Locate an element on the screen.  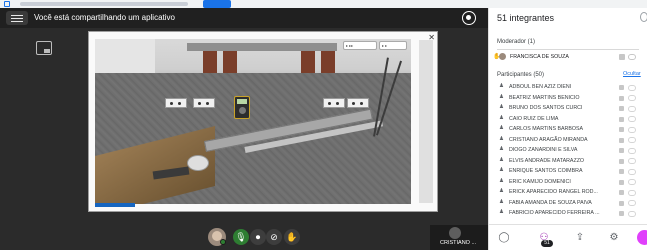
participant-name: ELVIS ANDRADE MATARAZZO is located at coordinates (547, 160).